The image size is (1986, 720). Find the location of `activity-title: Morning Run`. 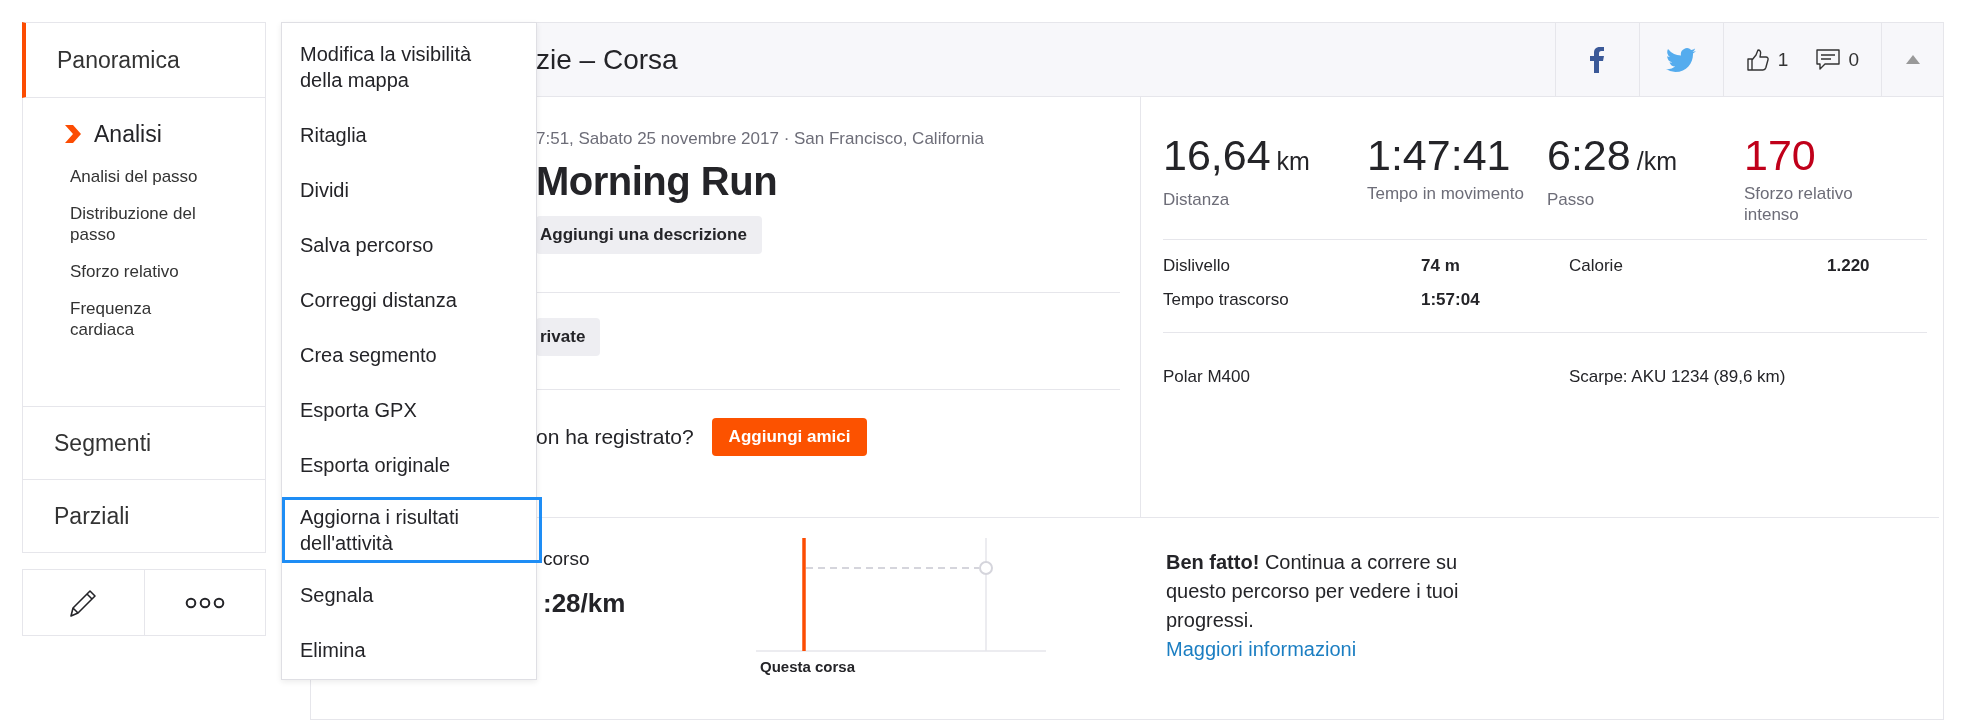

activity-title: Morning Run is located at coordinates (657, 181).